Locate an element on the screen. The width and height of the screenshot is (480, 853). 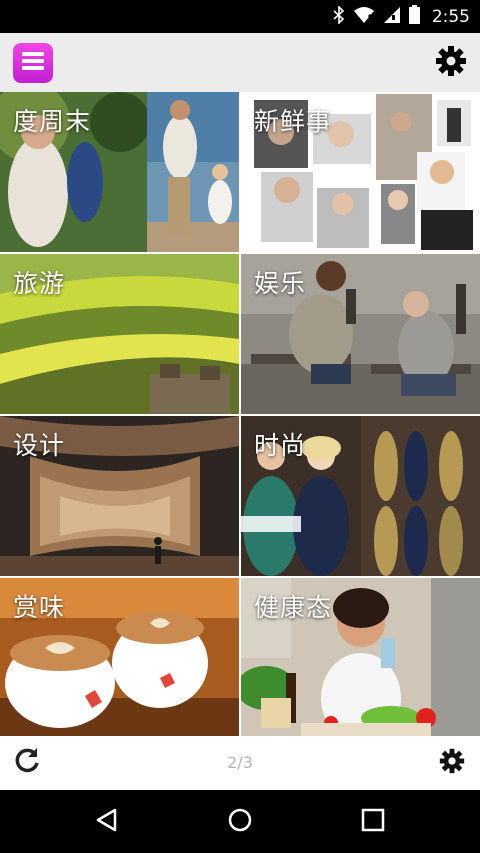
home-icon is located at coordinates (240, 822).